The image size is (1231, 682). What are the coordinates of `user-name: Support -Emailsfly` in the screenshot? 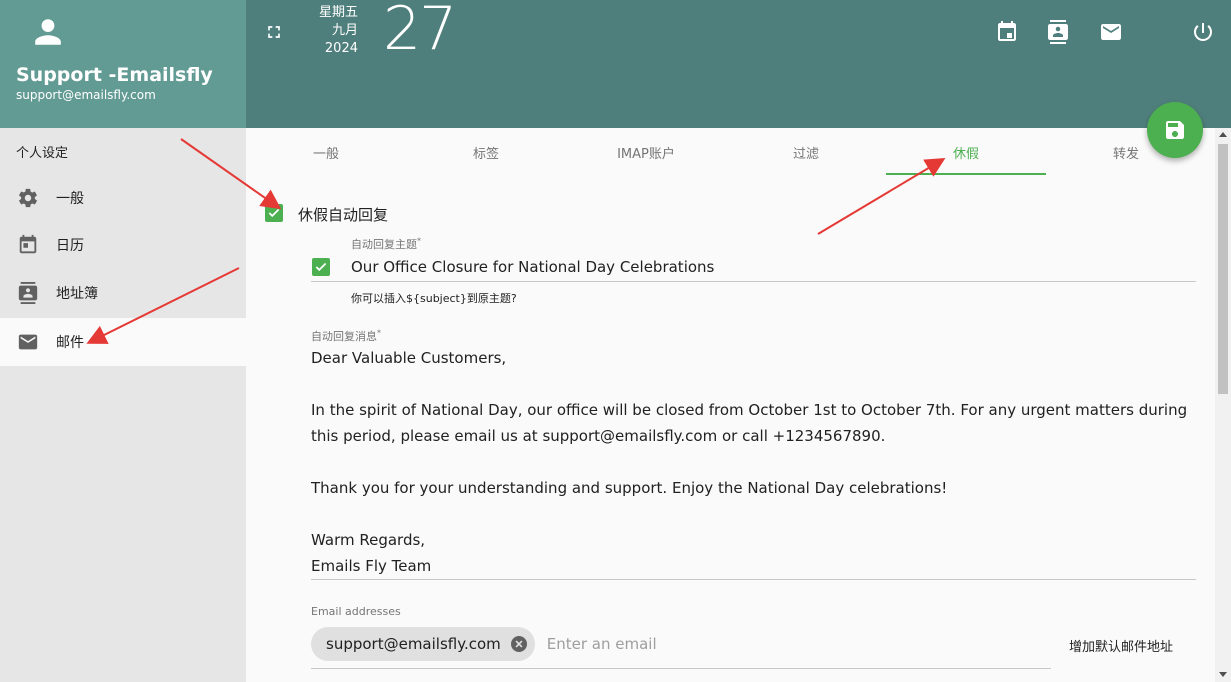 It's located at (114, 75).